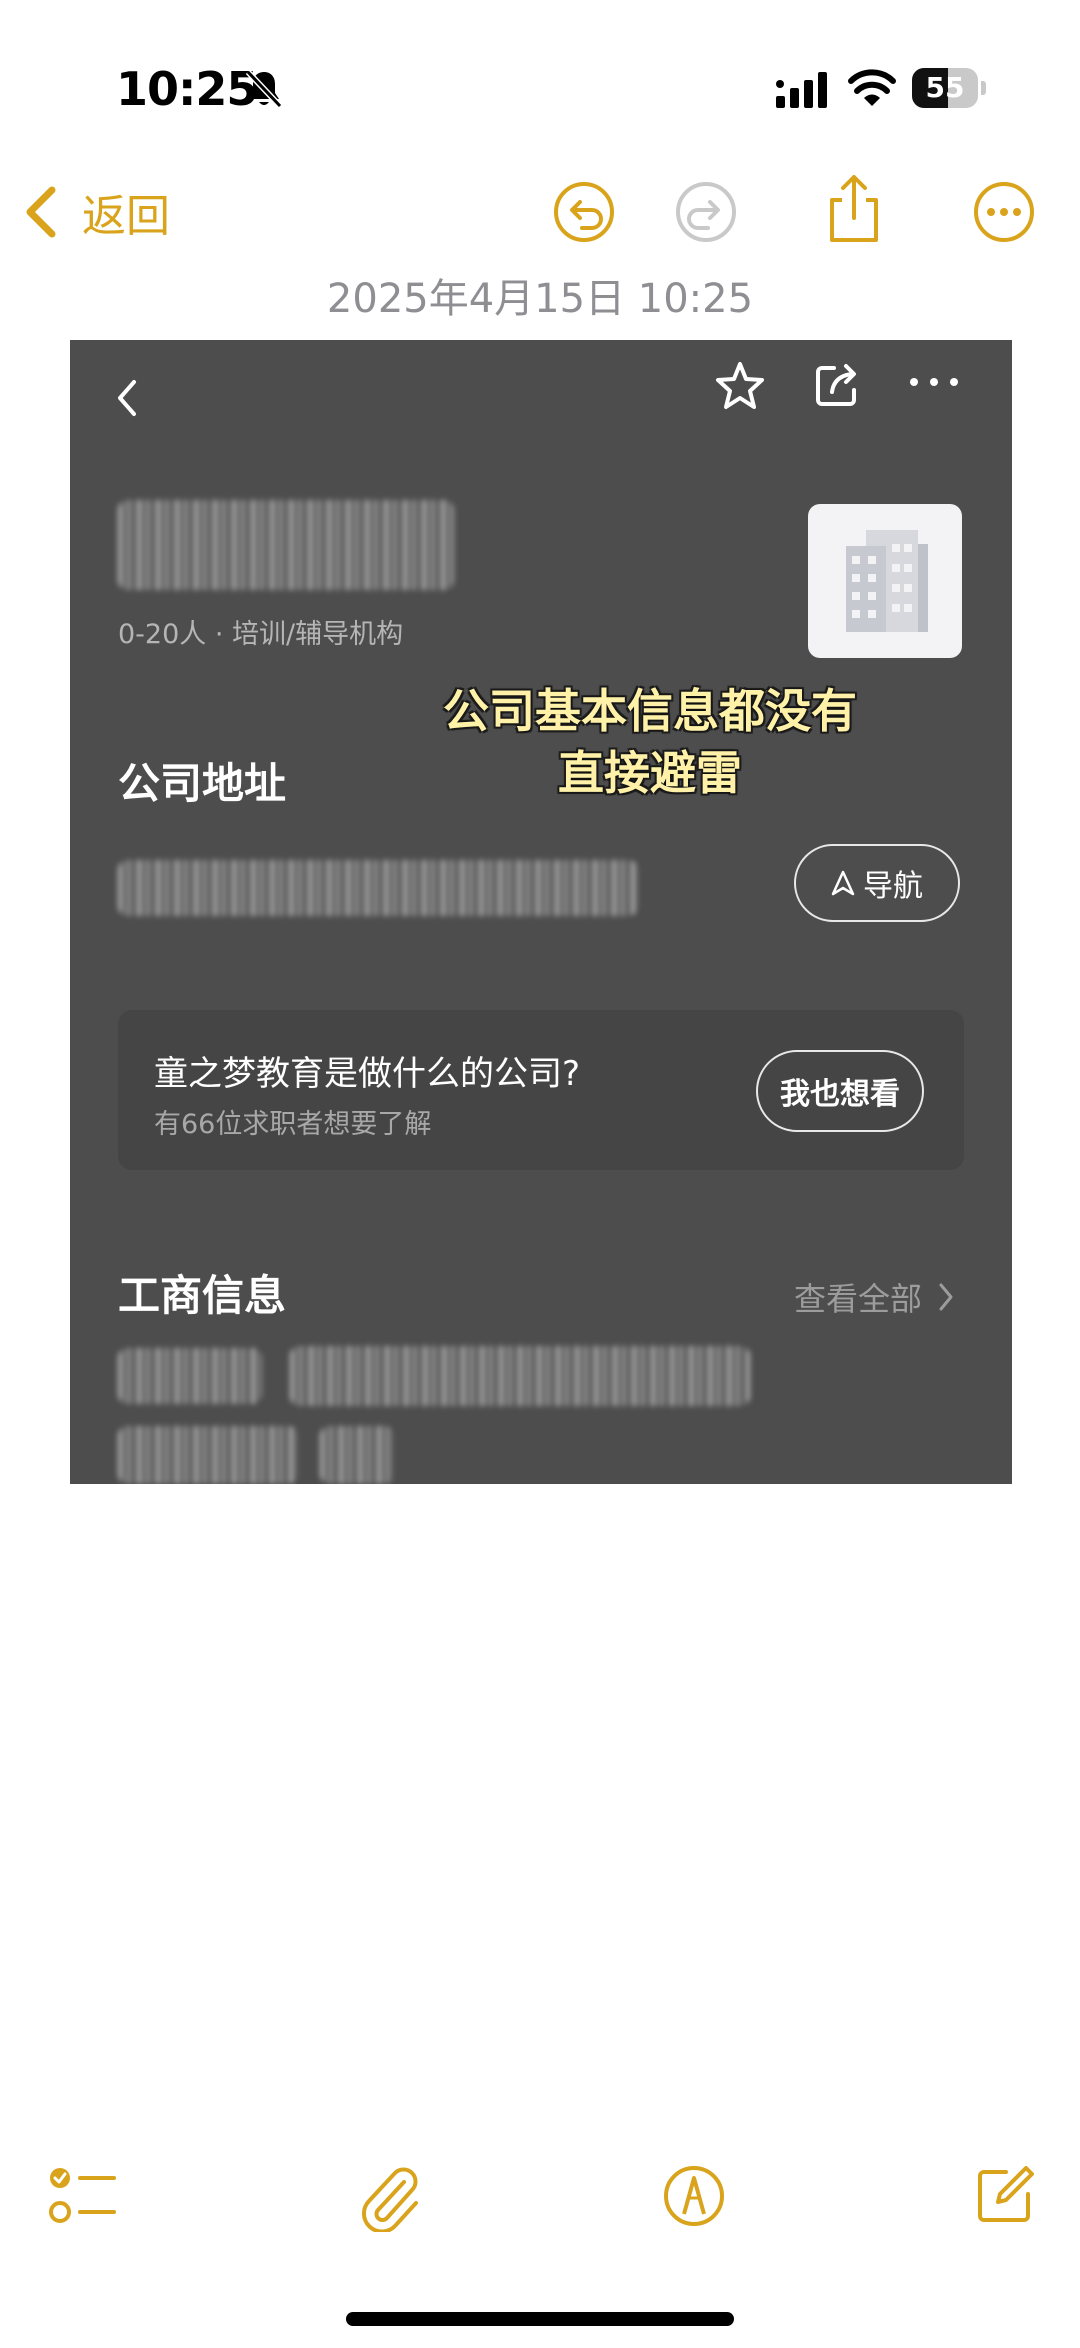  Describe the element at coordinates (293, 1124) in the screenshot. I see `qa-subtitle: 有66位求职者想要了解` at that location.